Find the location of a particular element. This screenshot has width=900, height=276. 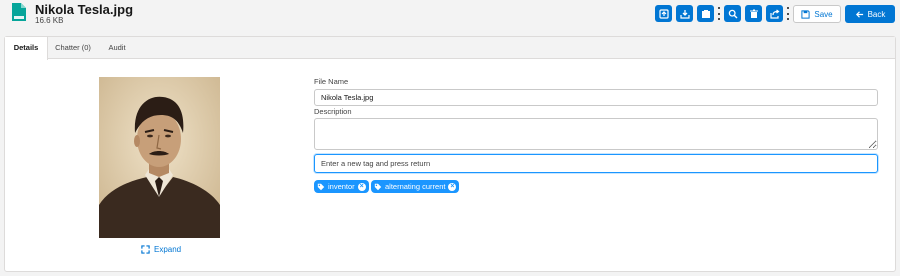

description-field is located at coordinates (596, 134).